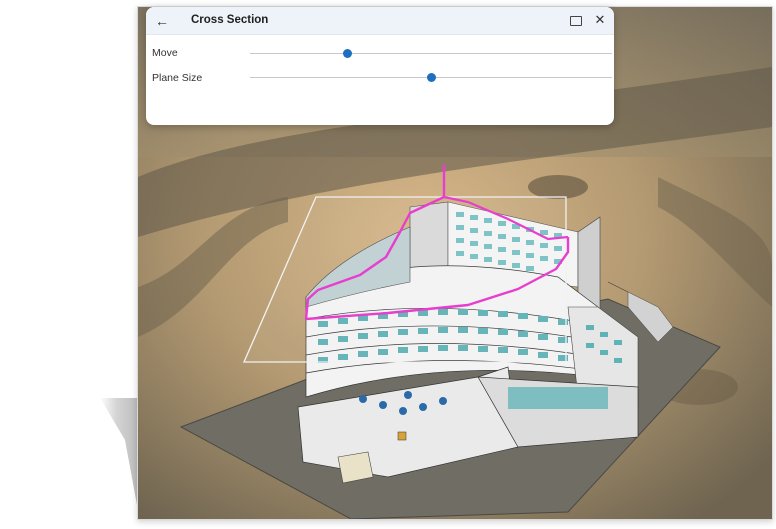 The width and height of the screenshot is (776, 529). What do you see at coordinates (177, 78) in the screenshot?
I see `plane-size-label: Plane Size` at bounding box center [177, 78].